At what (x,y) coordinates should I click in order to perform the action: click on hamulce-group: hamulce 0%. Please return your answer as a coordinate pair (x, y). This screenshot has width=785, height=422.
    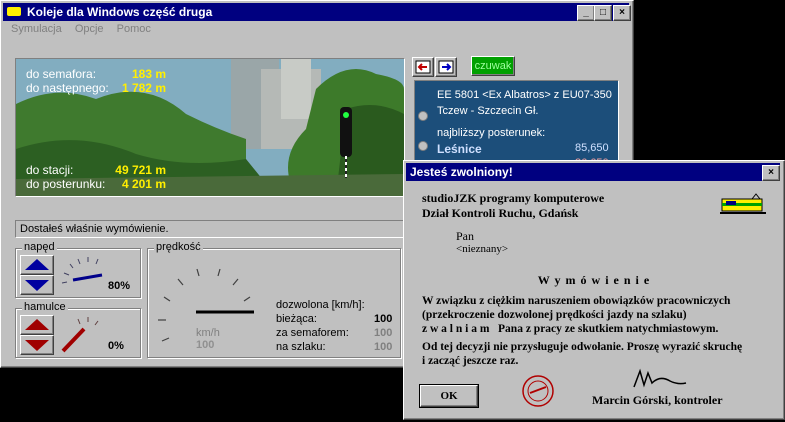
    Looking at the image, I should click on (78, 329).